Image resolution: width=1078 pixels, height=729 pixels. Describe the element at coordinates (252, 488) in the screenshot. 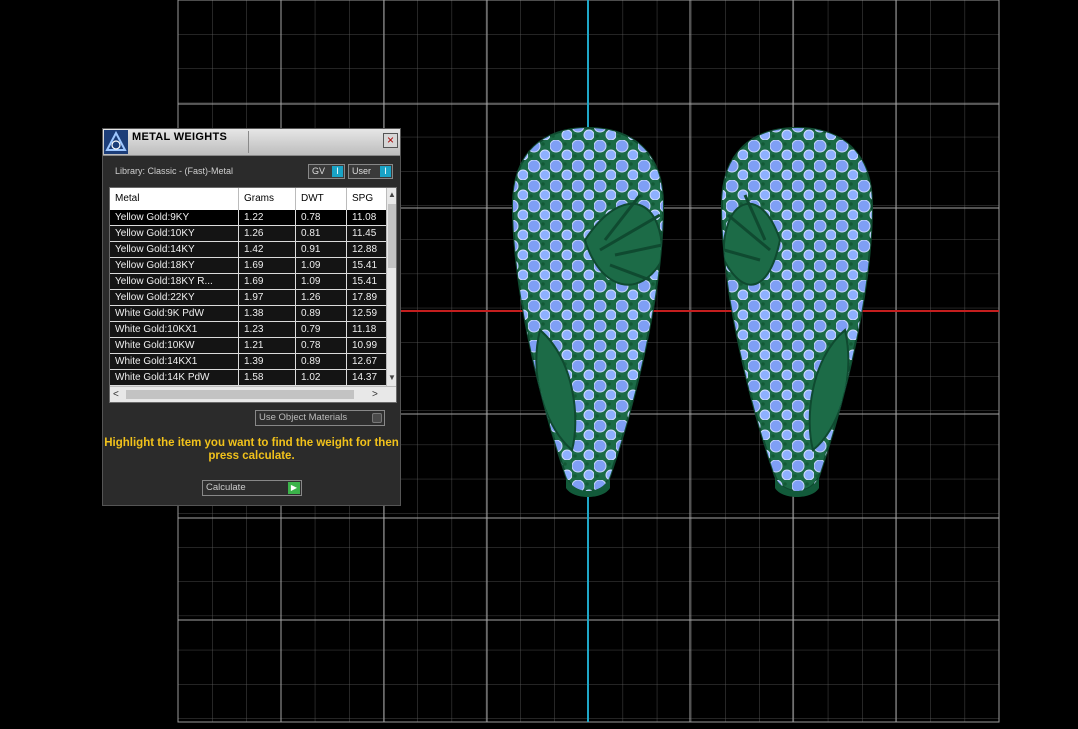

I see `calculate-button: Calculate ▶` at that location.